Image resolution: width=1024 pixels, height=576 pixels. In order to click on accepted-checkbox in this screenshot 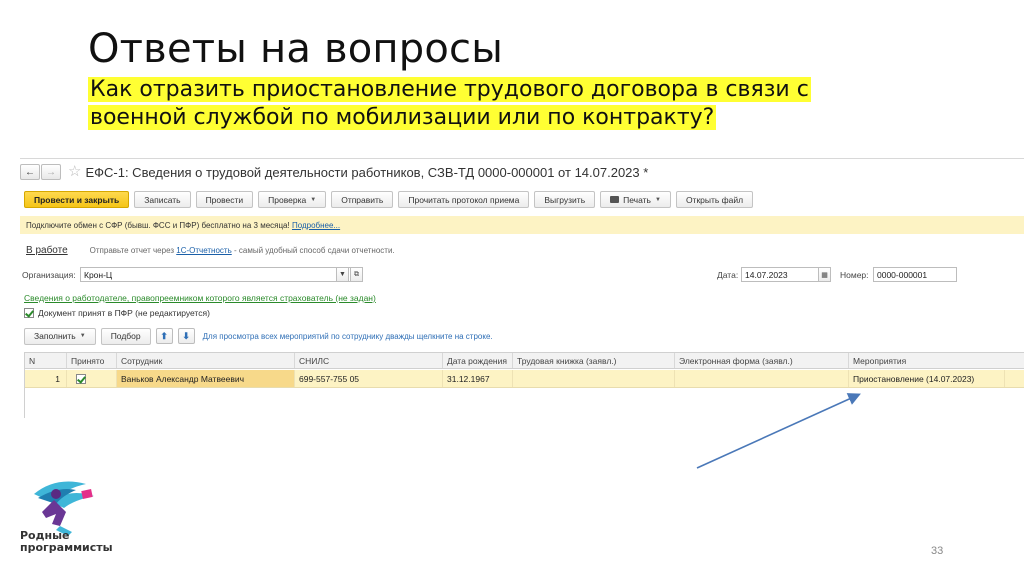, I will do `click(29, 313)`.